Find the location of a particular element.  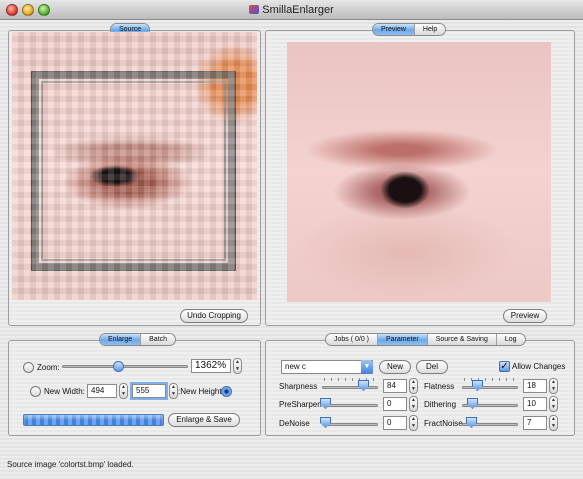

crop-rectangle is located at coordinates (133, 171).